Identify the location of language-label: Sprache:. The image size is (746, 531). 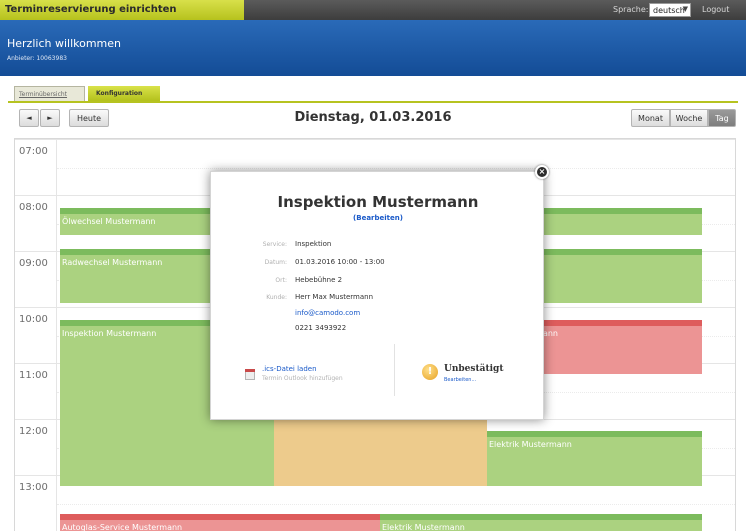
(631, 9).